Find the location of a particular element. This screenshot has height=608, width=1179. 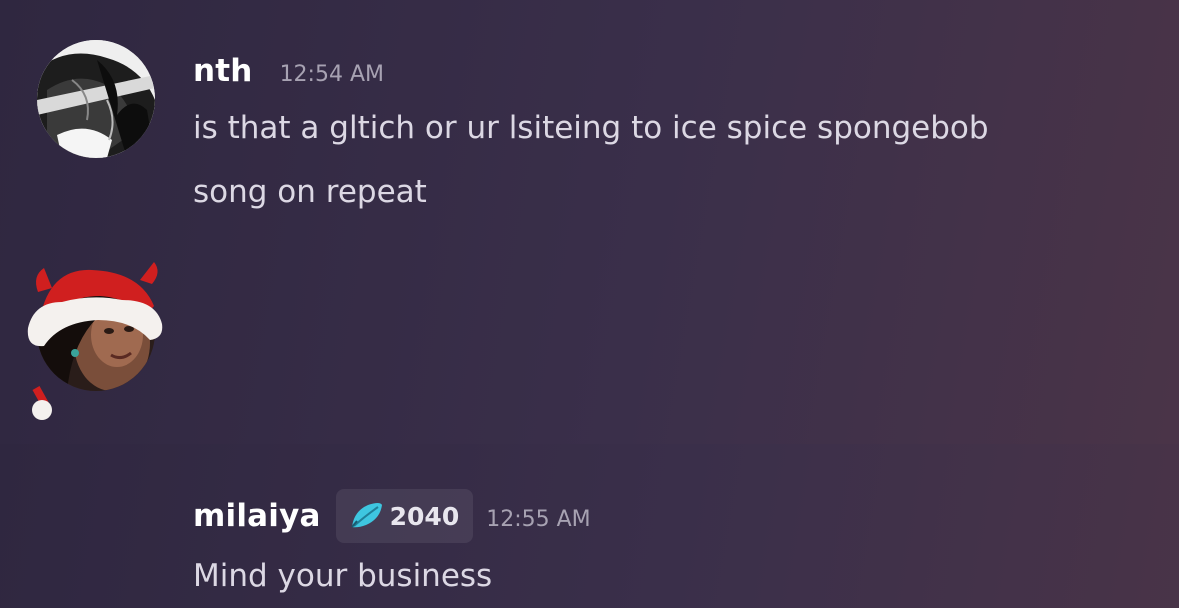

message-line: song on repeat is located at coordinates (310, 192).